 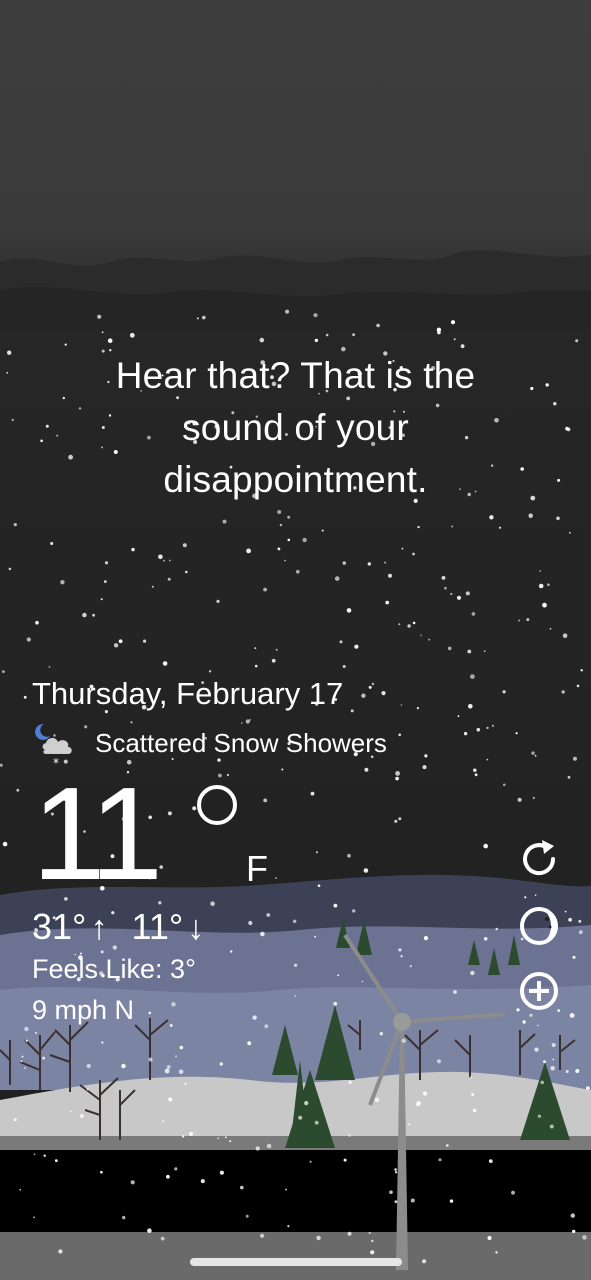 What do you see at coordinates (539, 859) in the screenshot?
I see `refresh-icon` at bounding box center [539, 859].